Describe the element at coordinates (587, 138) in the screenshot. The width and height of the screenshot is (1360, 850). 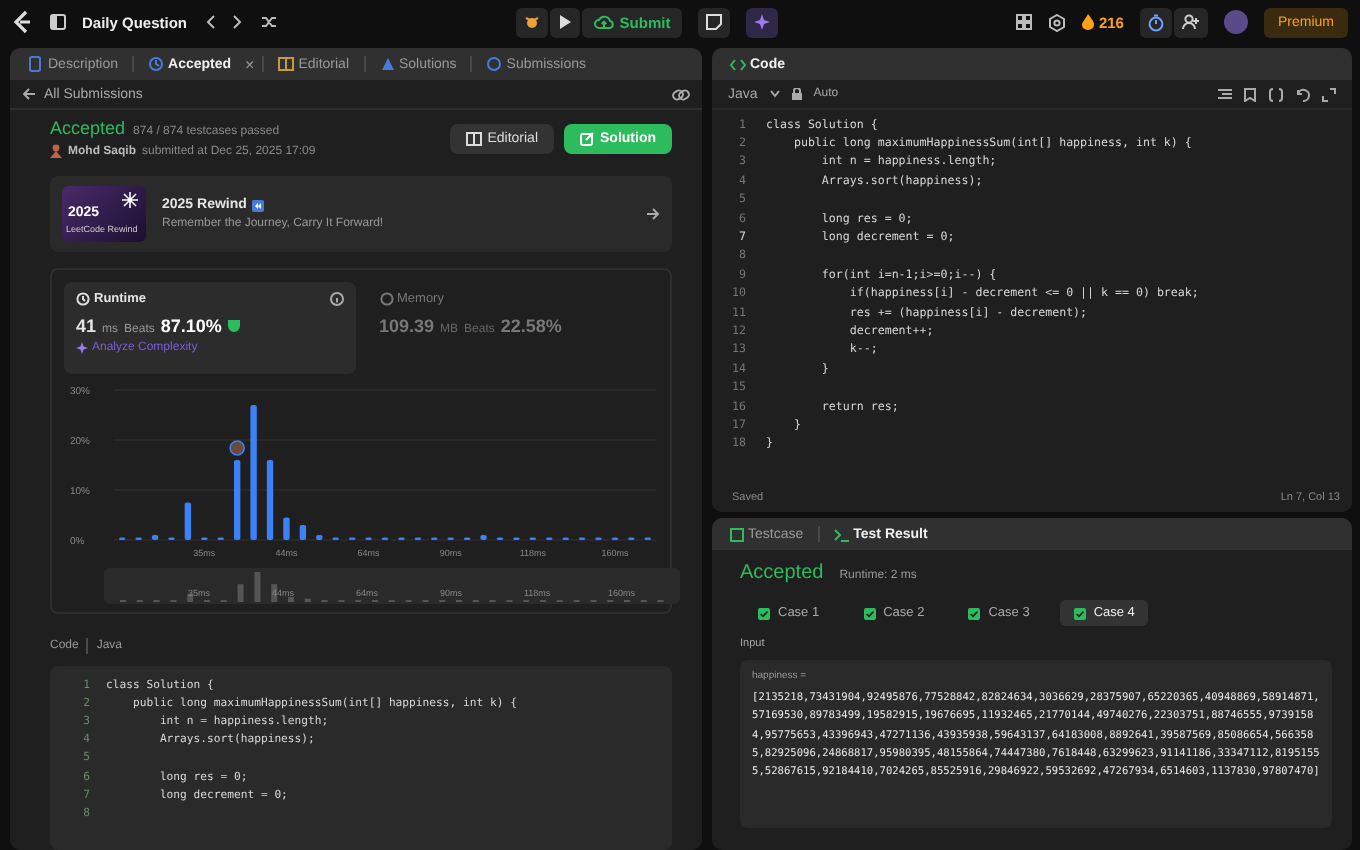
I see `edit-icon` at that location.